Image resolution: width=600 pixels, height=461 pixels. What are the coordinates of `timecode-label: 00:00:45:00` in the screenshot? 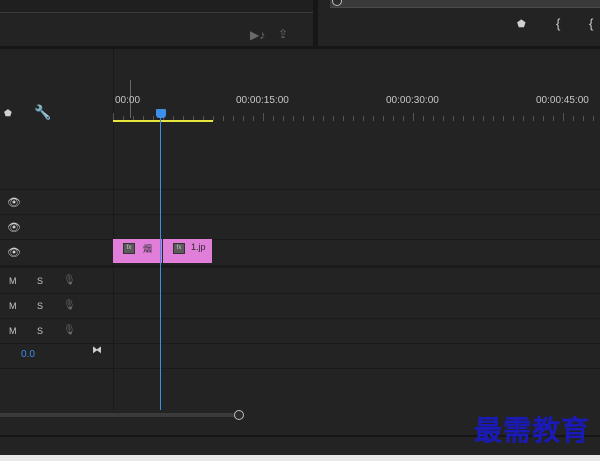 It's located at (562, 100).